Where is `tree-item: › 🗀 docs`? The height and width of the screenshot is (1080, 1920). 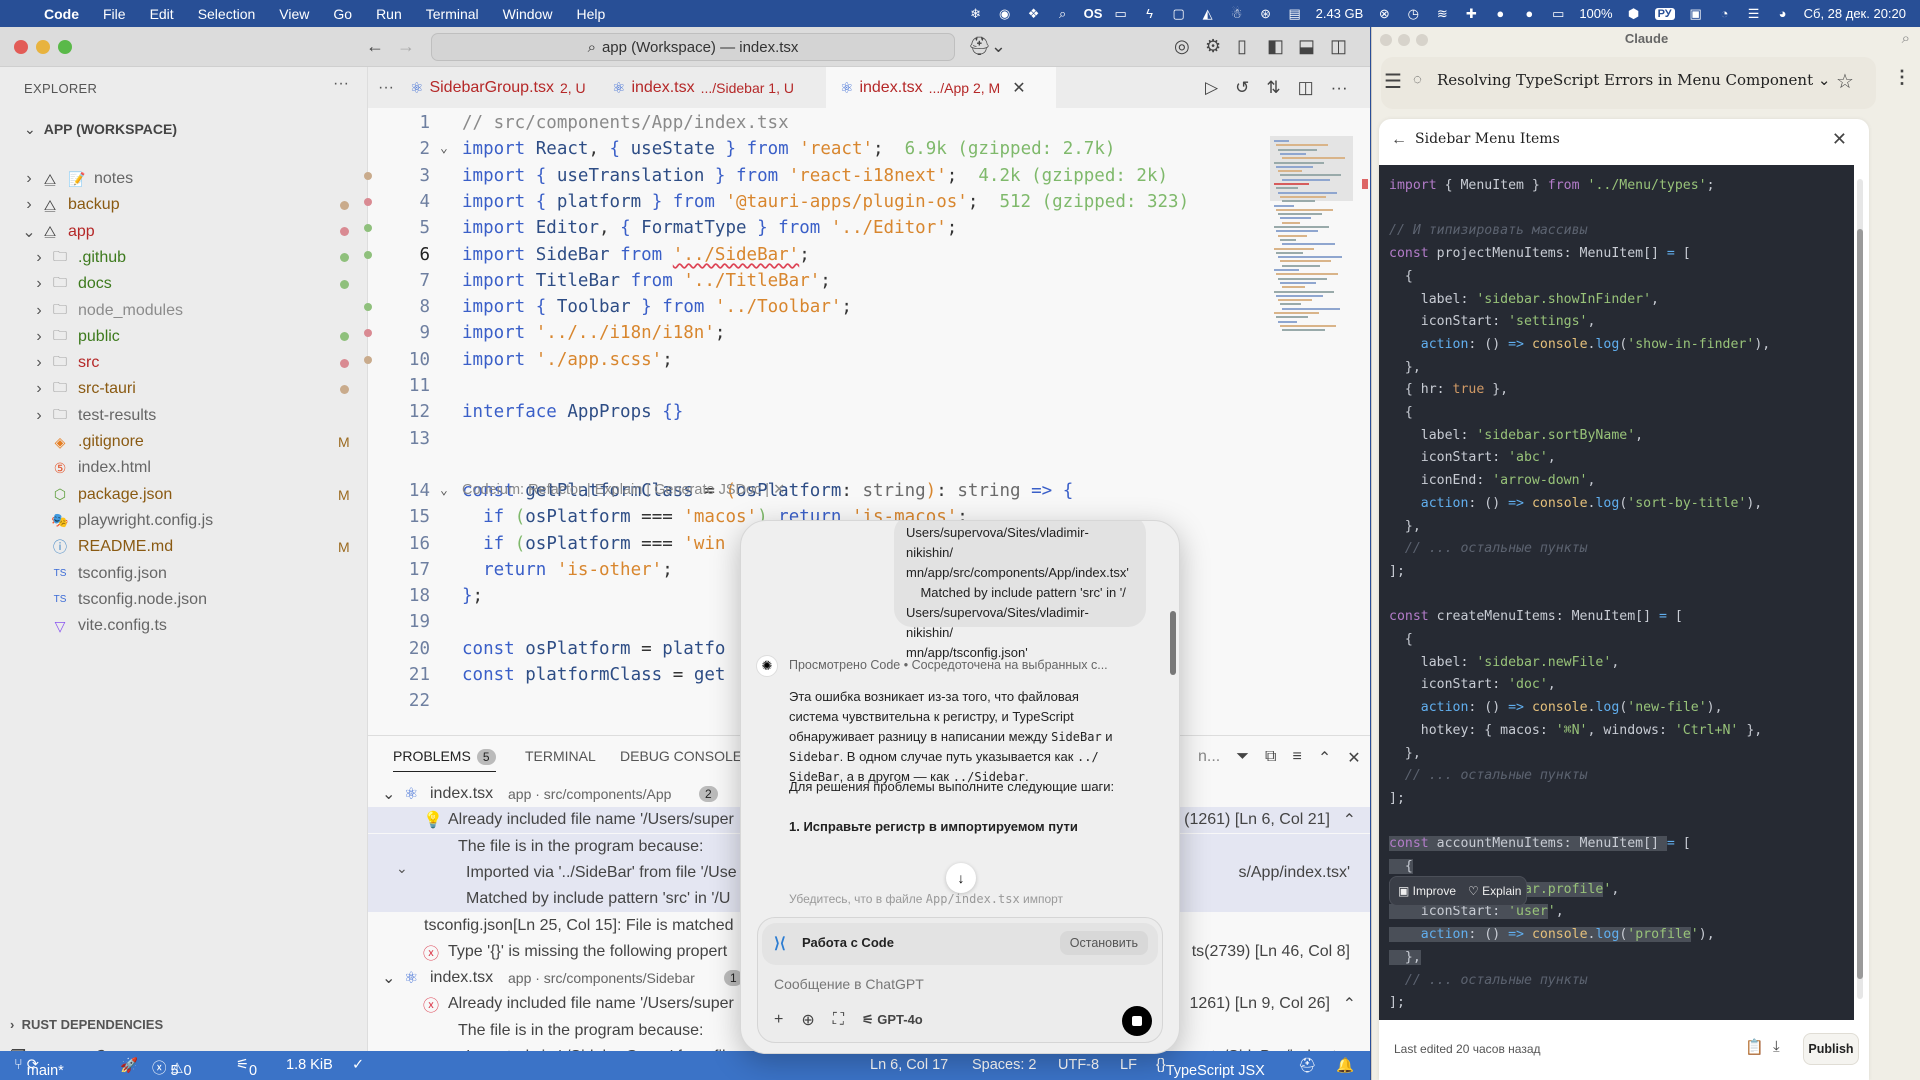
tree-item: › 🗀 docs is located at coordinates (184, 284).